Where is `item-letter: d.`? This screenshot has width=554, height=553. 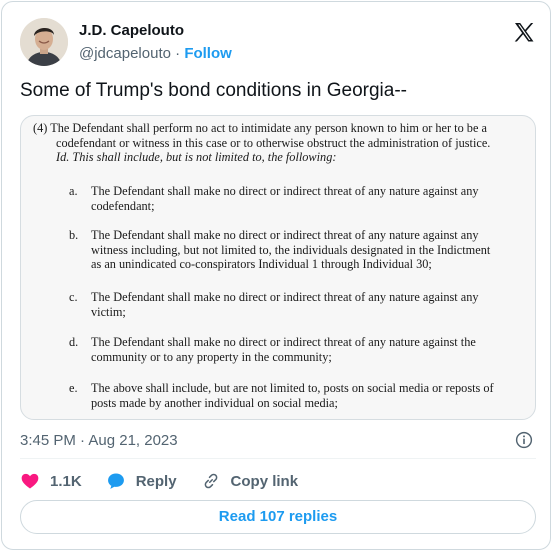
item-letter: d. is located at coordinates (74, 342).